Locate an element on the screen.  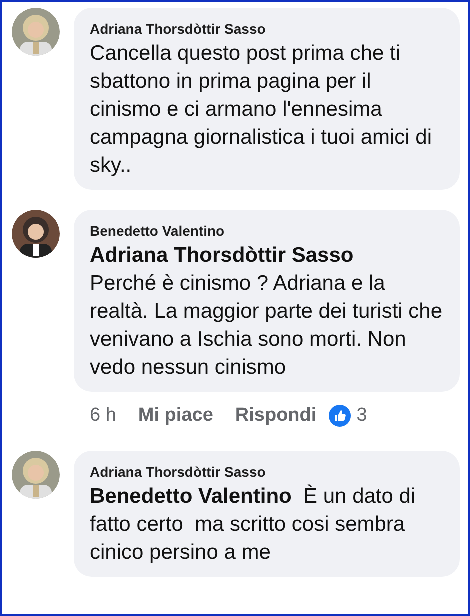
reaction-count: 3 is located at coordinates (362, 416).